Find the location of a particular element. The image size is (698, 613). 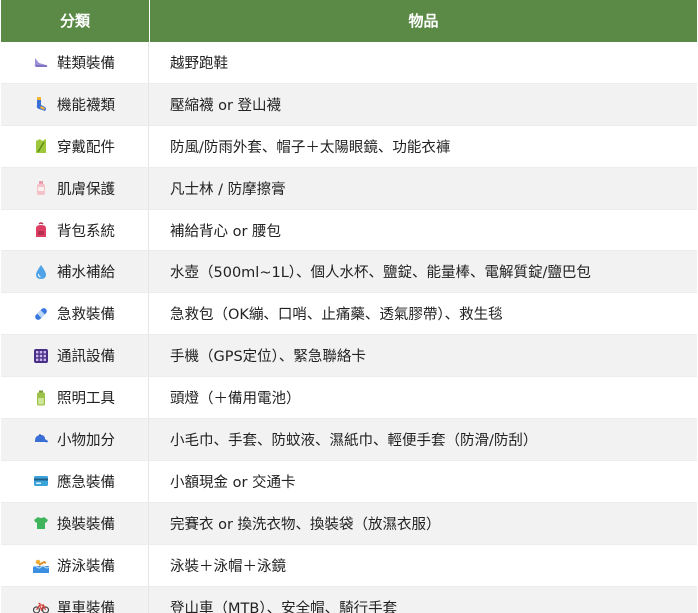

item-text: 手機（GPS定位）、緊急聯絡卡 is located at coordinates (268, 357).